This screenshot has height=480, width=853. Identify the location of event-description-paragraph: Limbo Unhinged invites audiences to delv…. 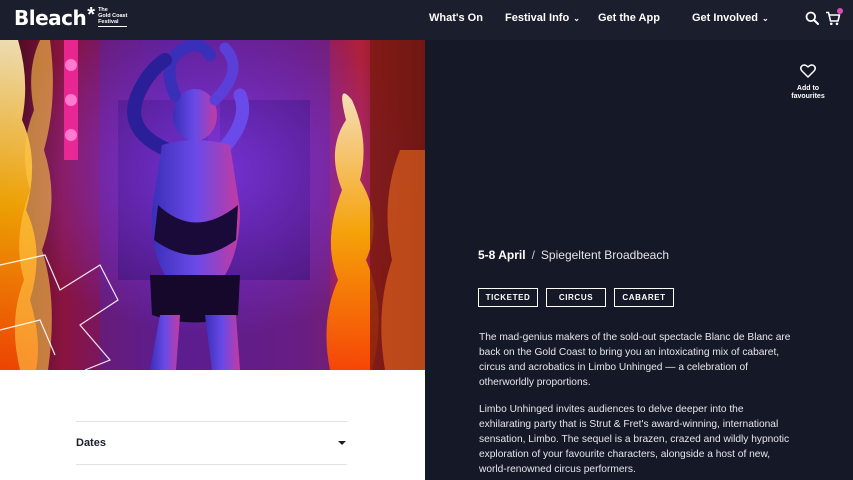
(634, 439).